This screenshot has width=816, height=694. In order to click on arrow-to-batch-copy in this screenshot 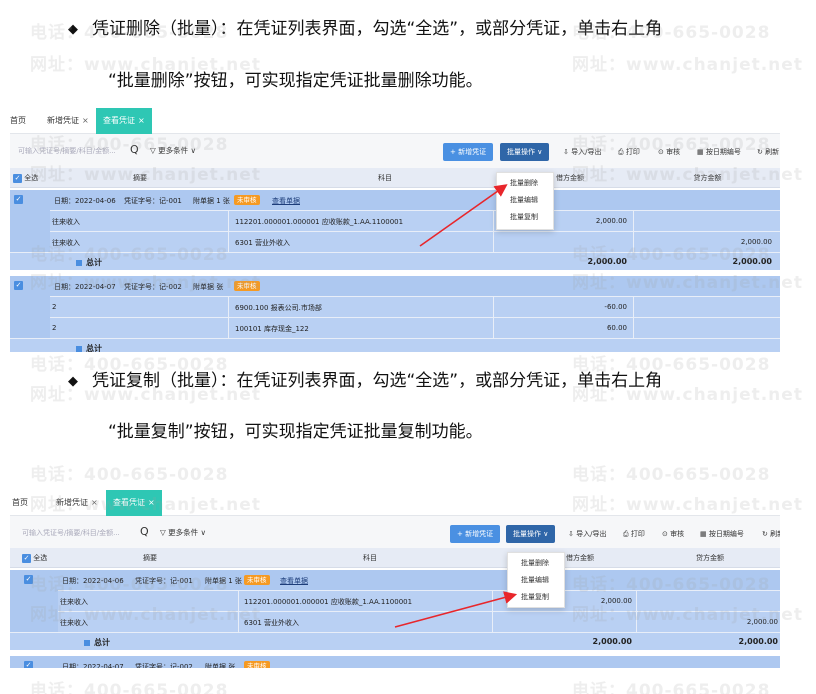, I will do `click(456, 609)`.